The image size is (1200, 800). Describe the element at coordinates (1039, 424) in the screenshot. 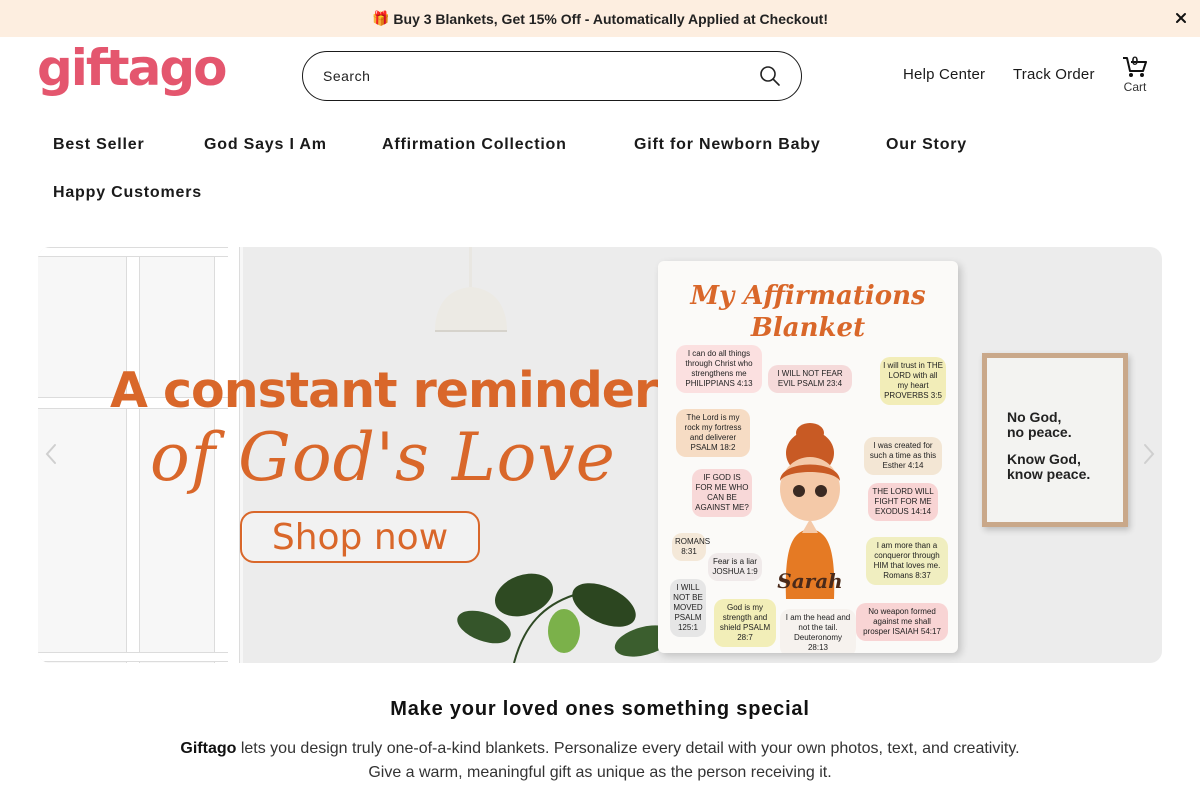

I see `poster-line-1: No God, no peace.` at that location.